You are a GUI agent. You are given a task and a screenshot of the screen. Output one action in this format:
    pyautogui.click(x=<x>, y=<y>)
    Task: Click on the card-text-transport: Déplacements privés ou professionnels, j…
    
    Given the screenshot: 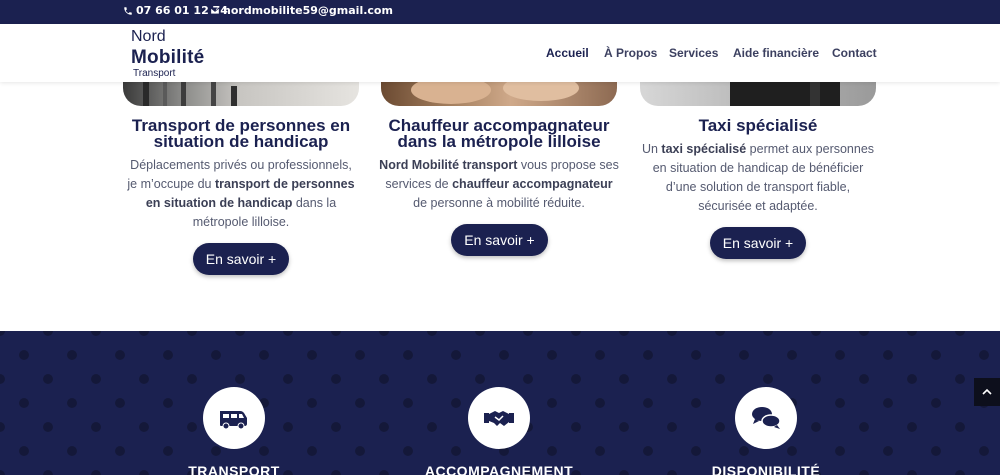 What is the action you would take?
    pyautogui.click(x=241, y=194)
    